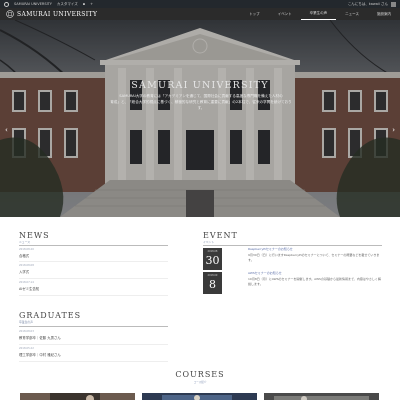 Image resolution: width=400 pixels, height=400 pixels. Describe the element at coordinates (26, 265) in the screenshot. I see `news-item-date: 2018.08.08` at that location.